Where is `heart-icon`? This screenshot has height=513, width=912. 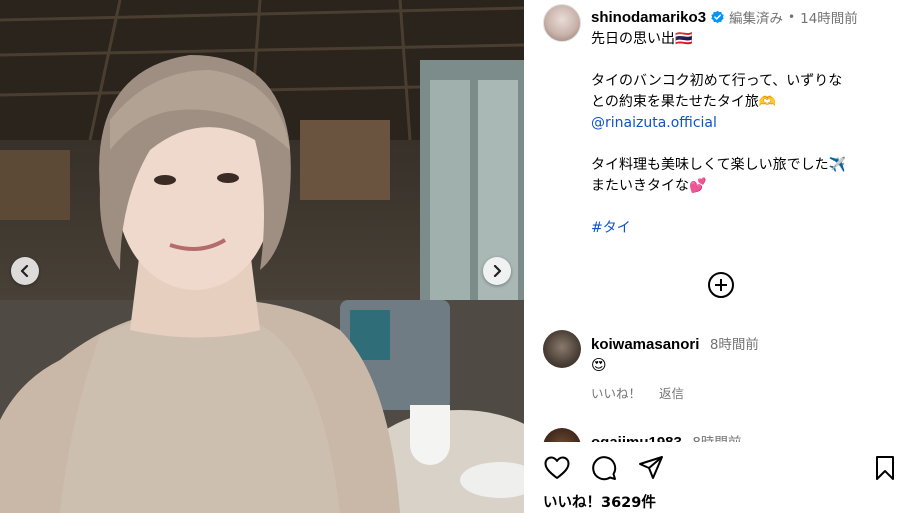
heart-icon is located at coordinates (557, 468).